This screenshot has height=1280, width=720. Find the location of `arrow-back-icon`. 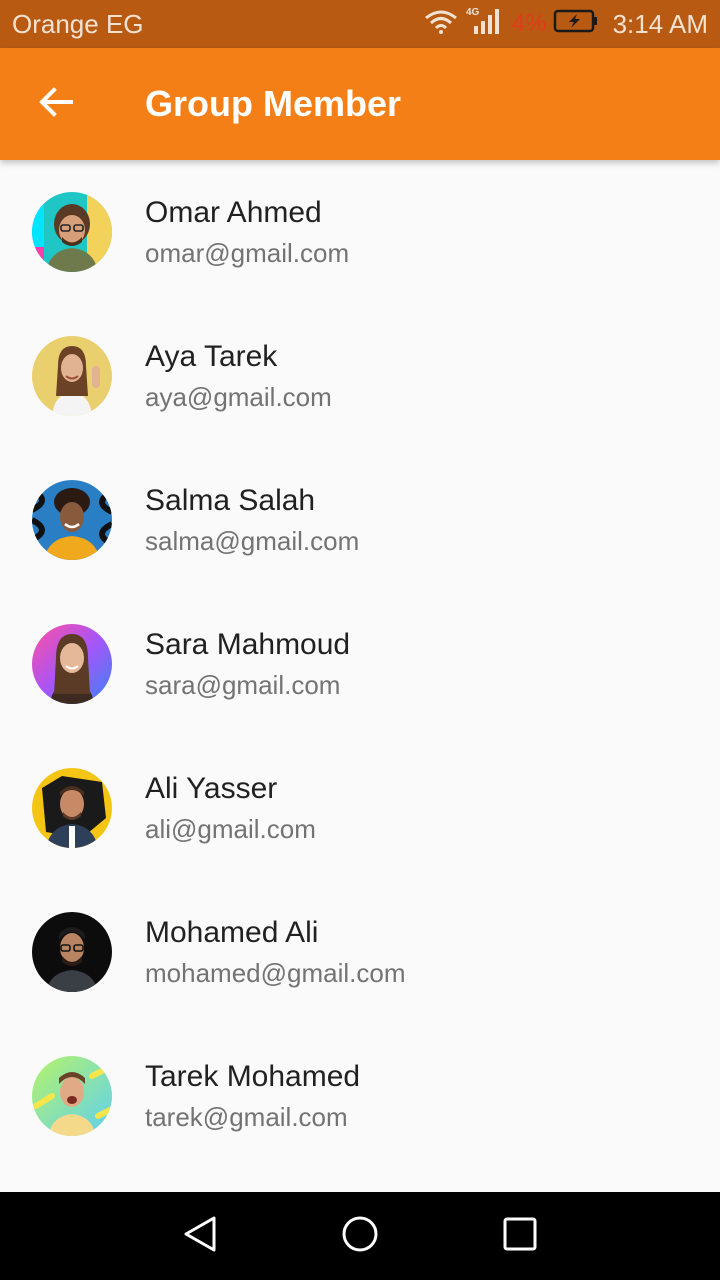

arrow-back-icon is located at coordinates (56, 104).